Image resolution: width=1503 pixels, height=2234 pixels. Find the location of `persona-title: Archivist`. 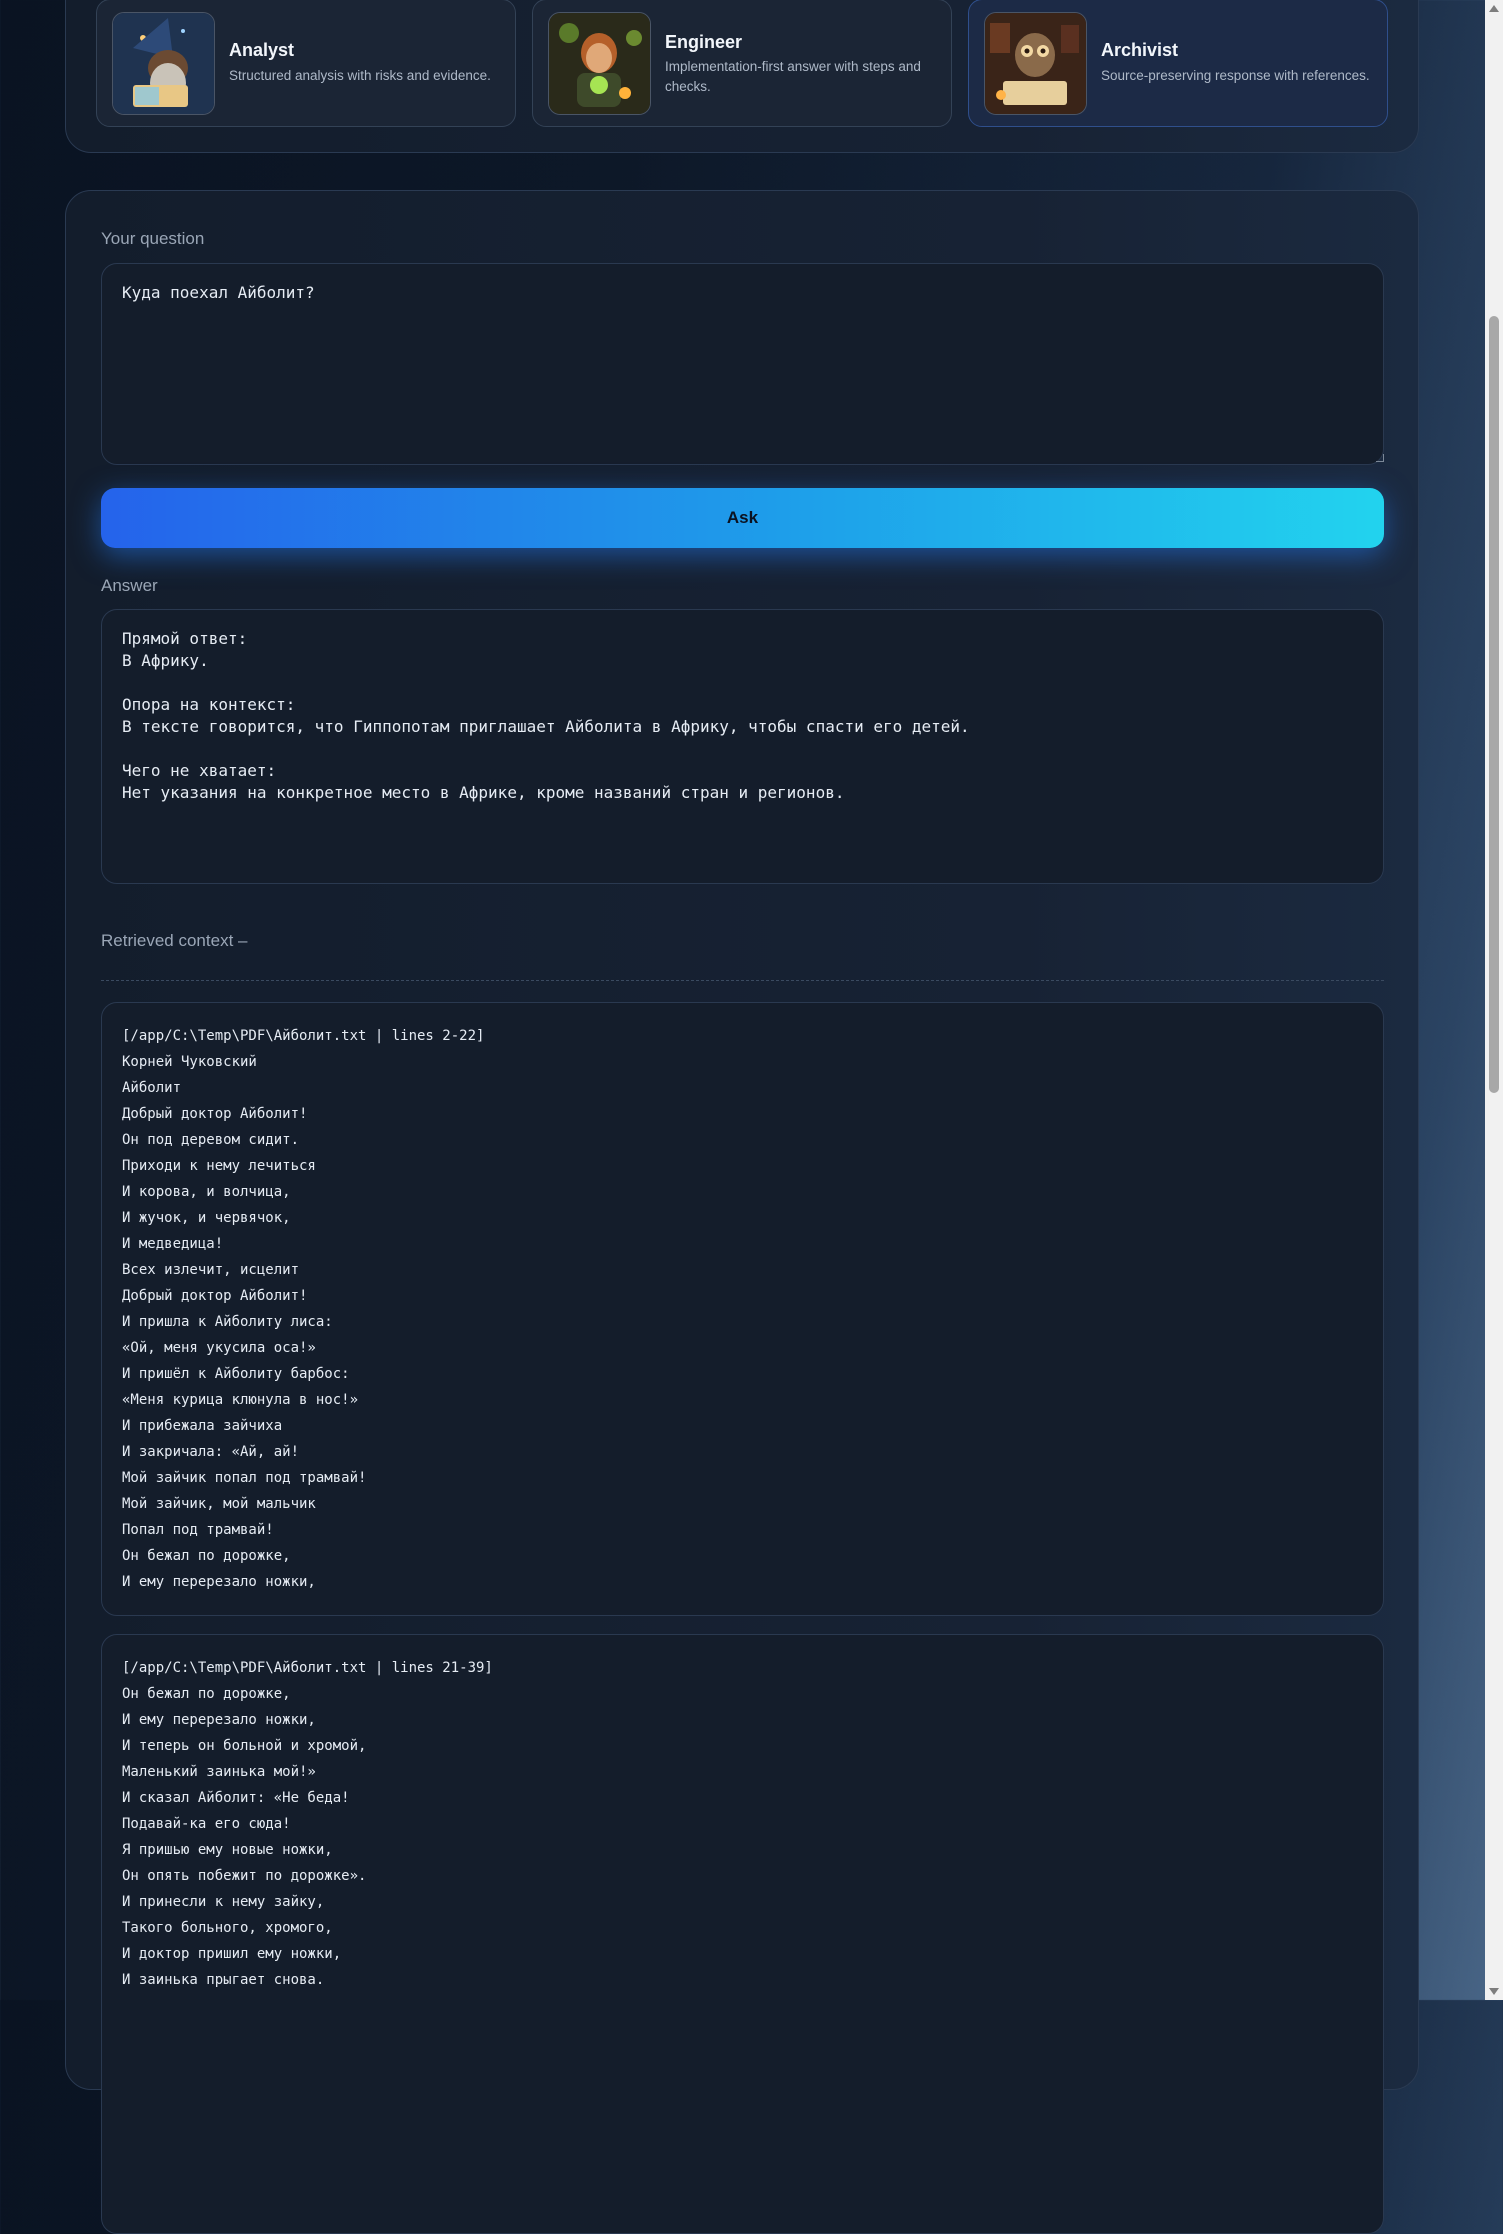

persona-title: Archivist is located at coordinates (1140, 50).